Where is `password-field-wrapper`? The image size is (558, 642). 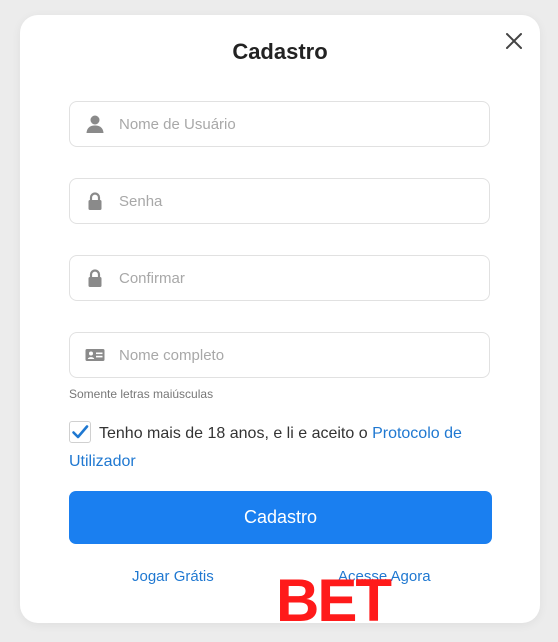
password-field-wrapper is located at coordinates (279, 201).